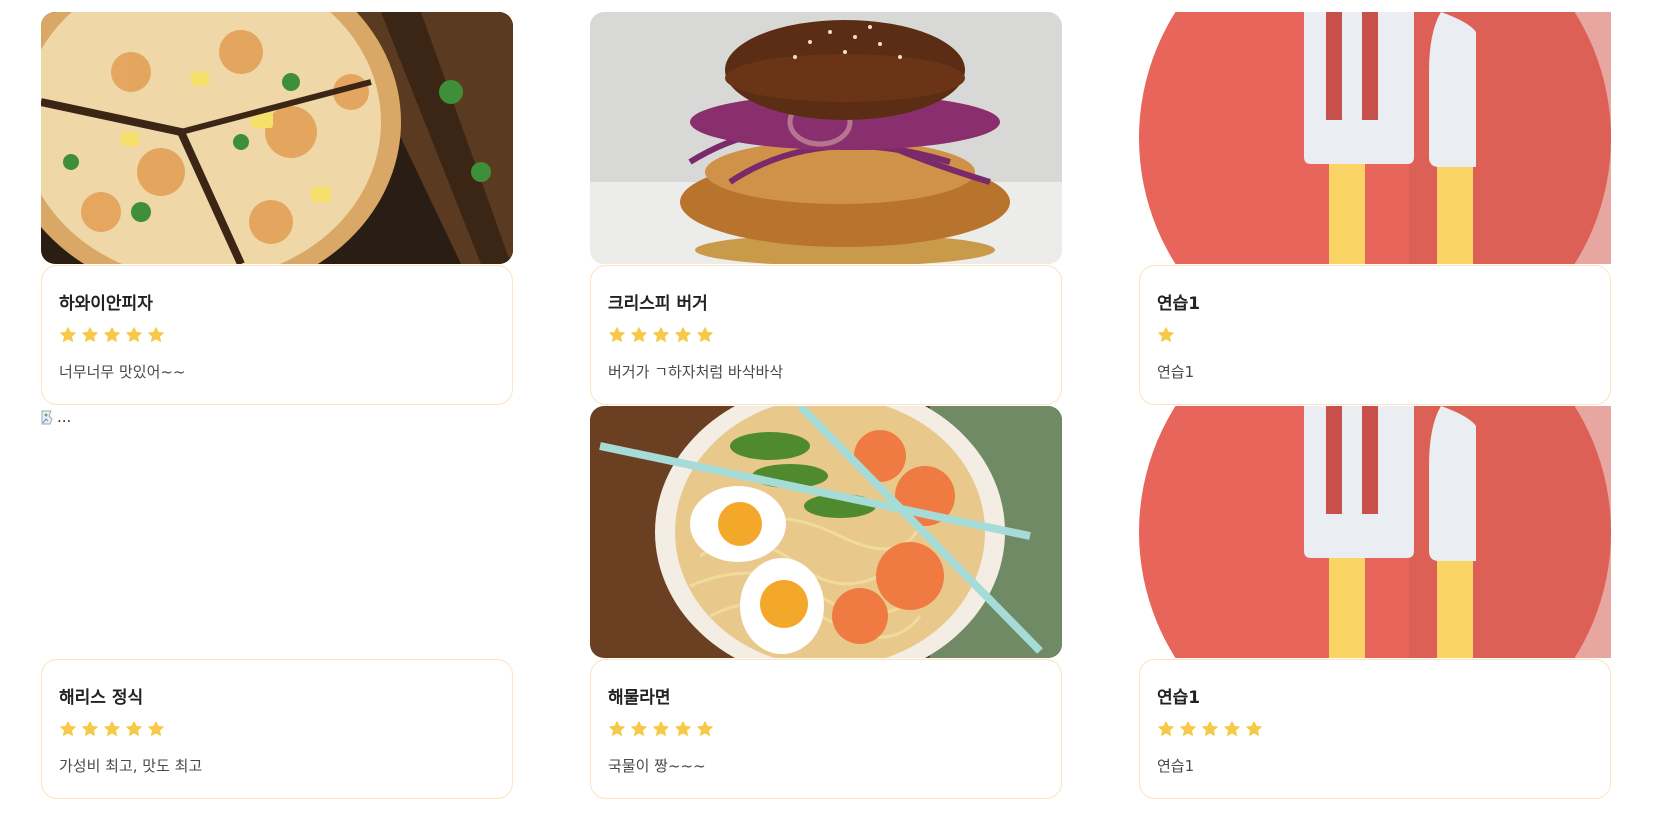 The width and height of the screenshot is (1653, 814). I want to click on review-card: 해물라면 국물이 짱~~~, so click(826, 603).